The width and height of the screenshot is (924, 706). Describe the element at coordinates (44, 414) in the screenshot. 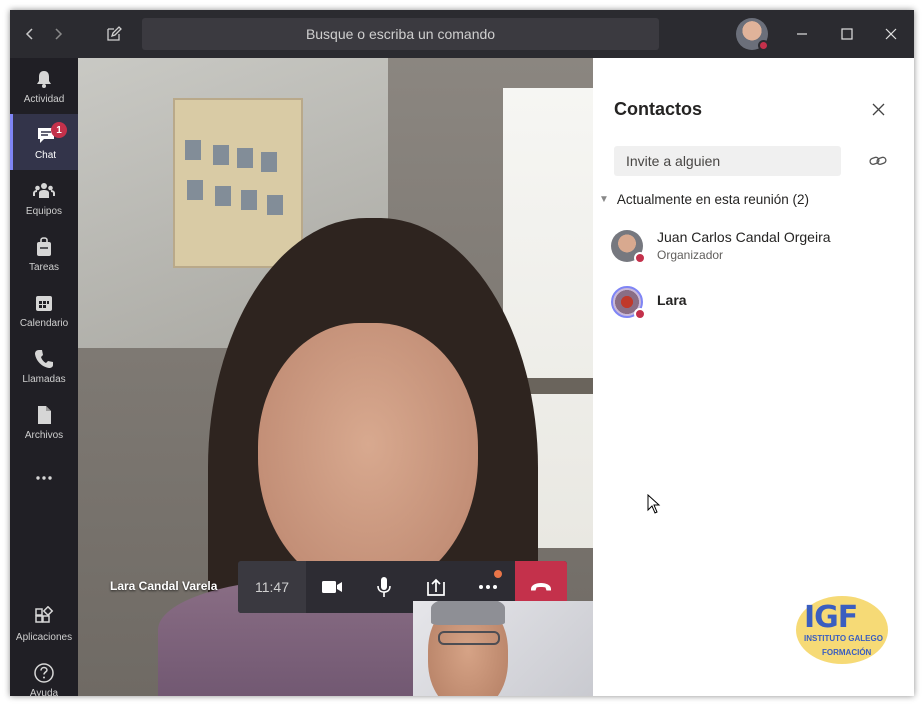

I see `file-icon` at that location.